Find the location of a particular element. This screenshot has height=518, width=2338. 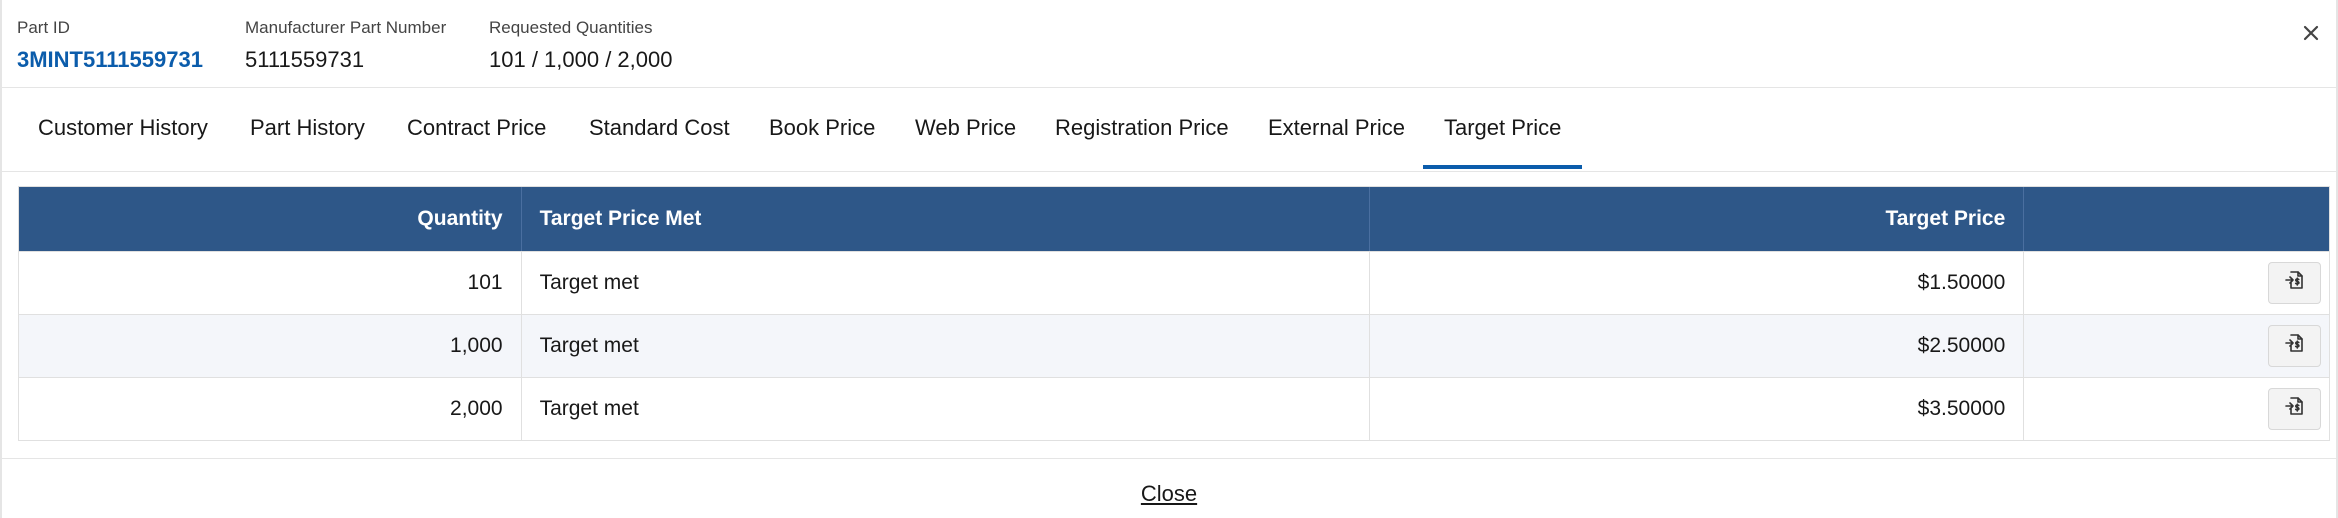

tab-customer-history: Customer History is located at coordinates (123, 130).